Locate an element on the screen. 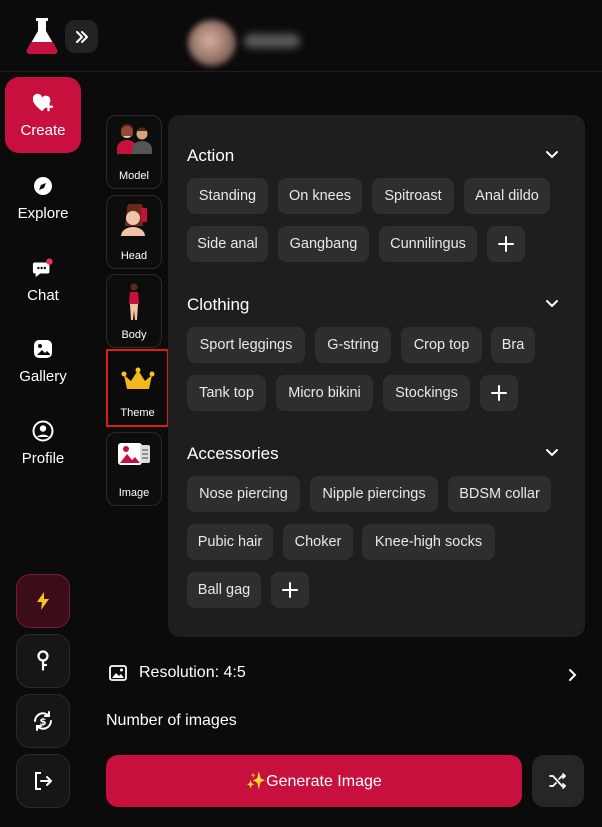 The height and width of the screenshot is (827, 602). subscription-button: $ is located at coordinates (43, 721).